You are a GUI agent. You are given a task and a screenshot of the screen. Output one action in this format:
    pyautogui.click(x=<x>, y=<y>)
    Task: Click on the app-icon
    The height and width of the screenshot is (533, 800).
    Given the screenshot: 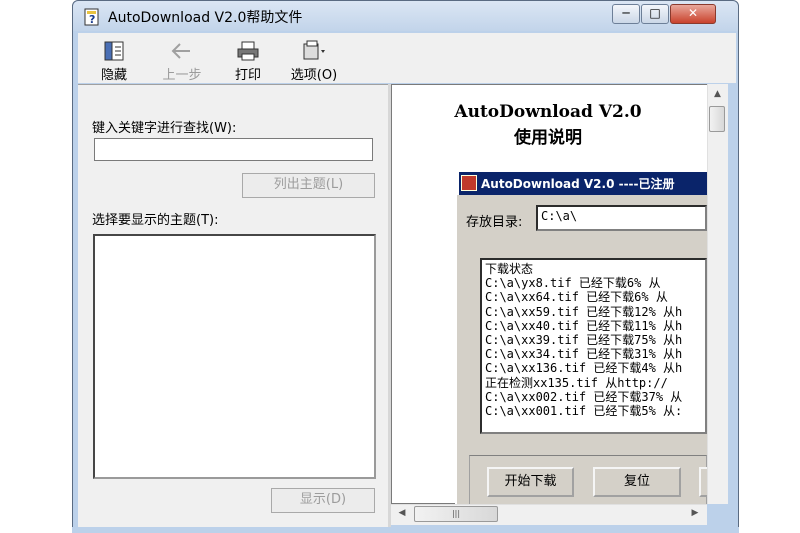 What is the action you would take?
    pyautogui.click(x=469, y=183)
    